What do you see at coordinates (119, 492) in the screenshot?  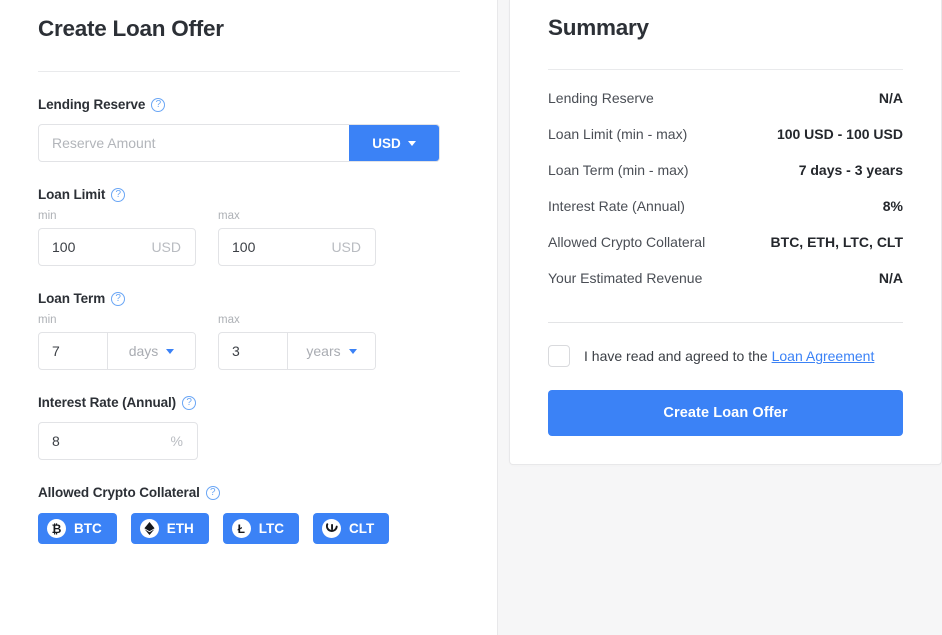 I see `allowed-collateral-label-text: Allowed Crypto Collateral` at bounding box center [119, 492].